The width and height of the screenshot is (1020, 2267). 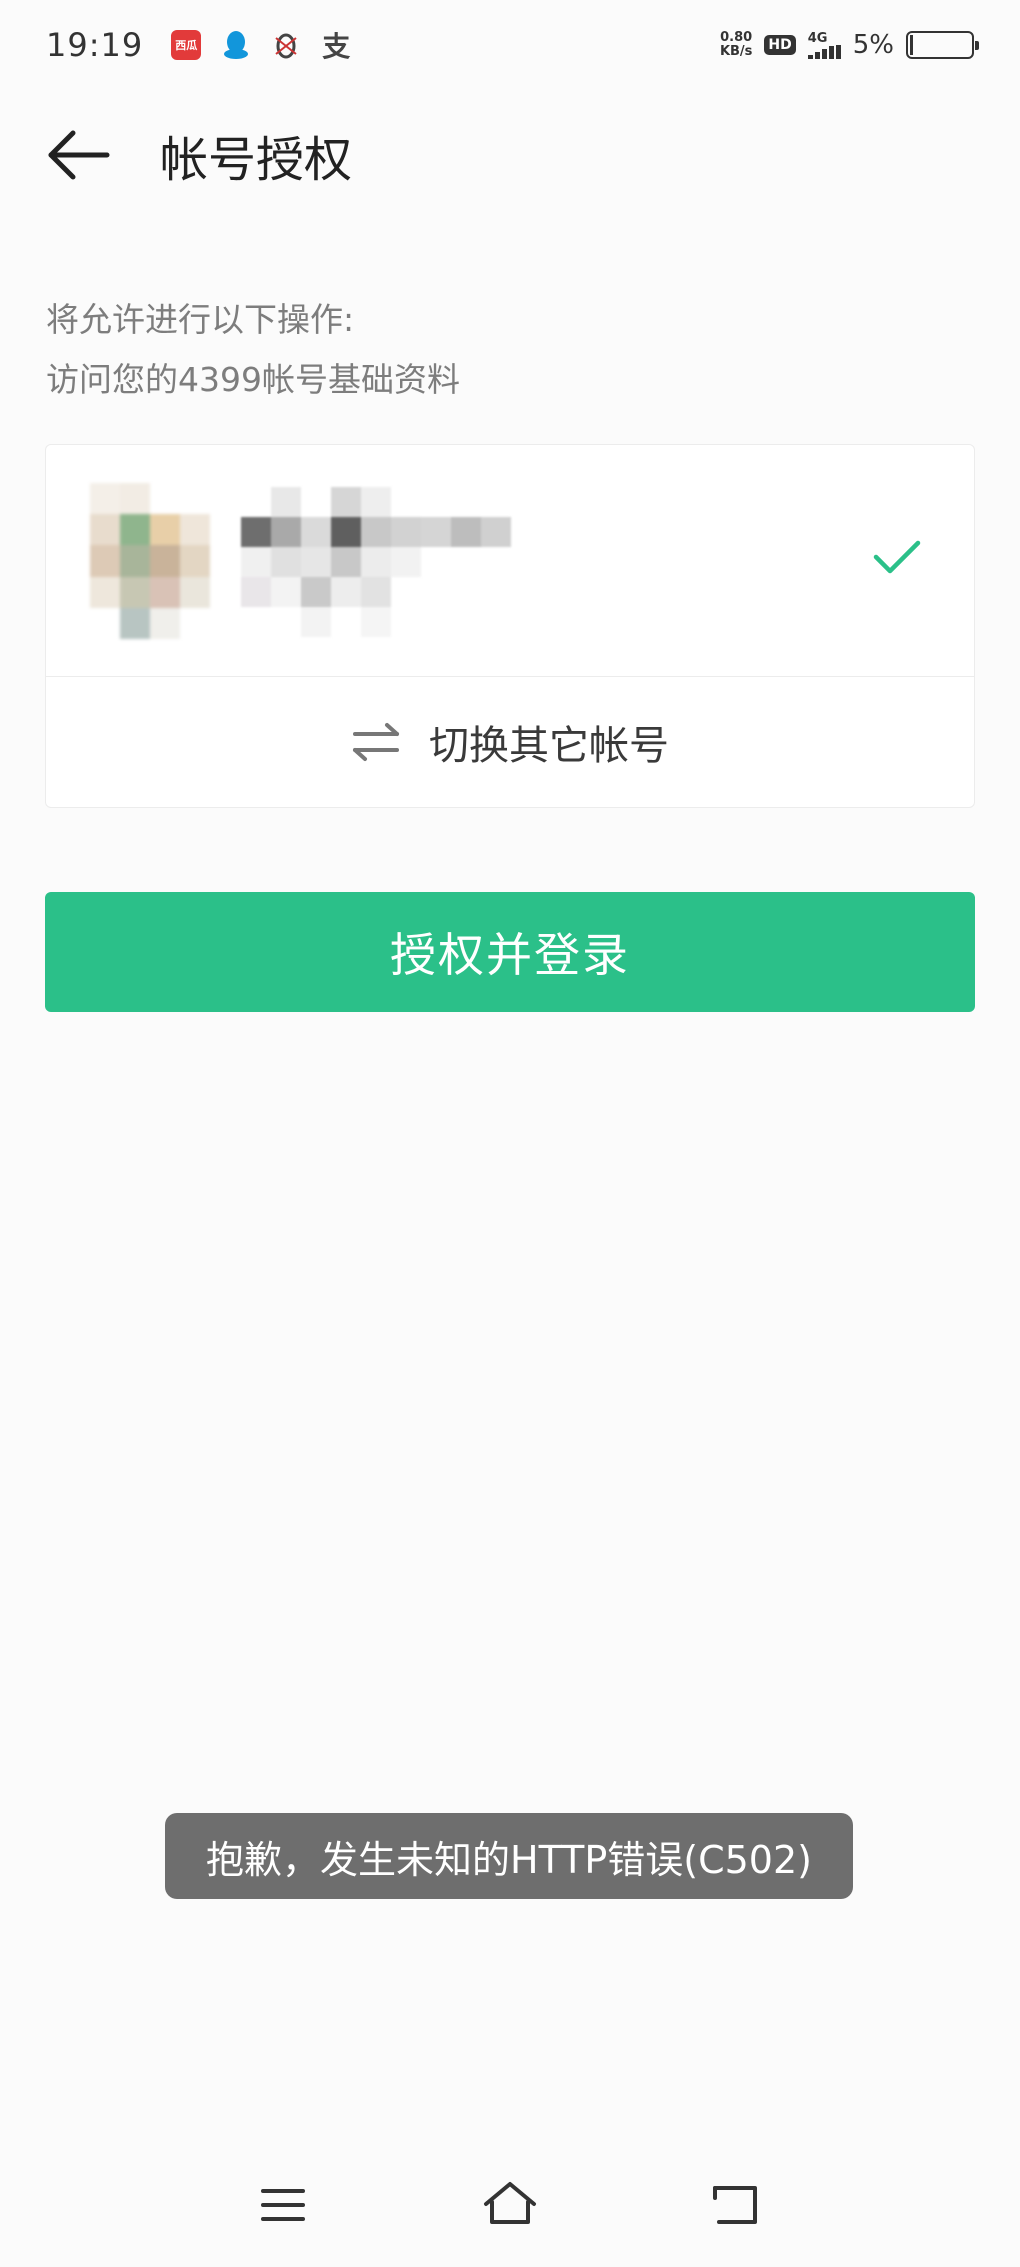 I want to click on battery-icon, so click(x=942, y=45).